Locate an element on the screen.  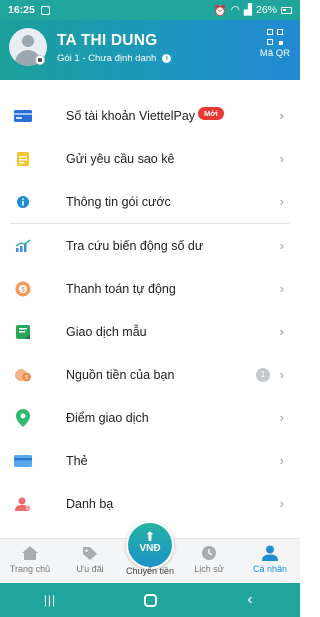
user-name: TA THI DUNG is located at coordinates (107, 40).